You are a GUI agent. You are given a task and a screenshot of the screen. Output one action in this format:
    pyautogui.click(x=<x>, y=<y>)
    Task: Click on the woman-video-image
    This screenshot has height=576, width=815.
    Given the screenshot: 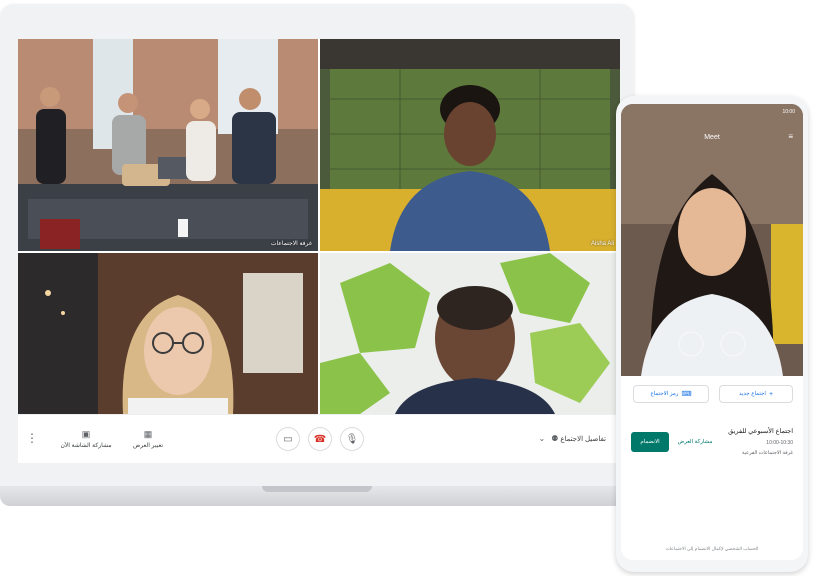 What is the action you would take?
    pyautogui.click(x=168, y=333)
    